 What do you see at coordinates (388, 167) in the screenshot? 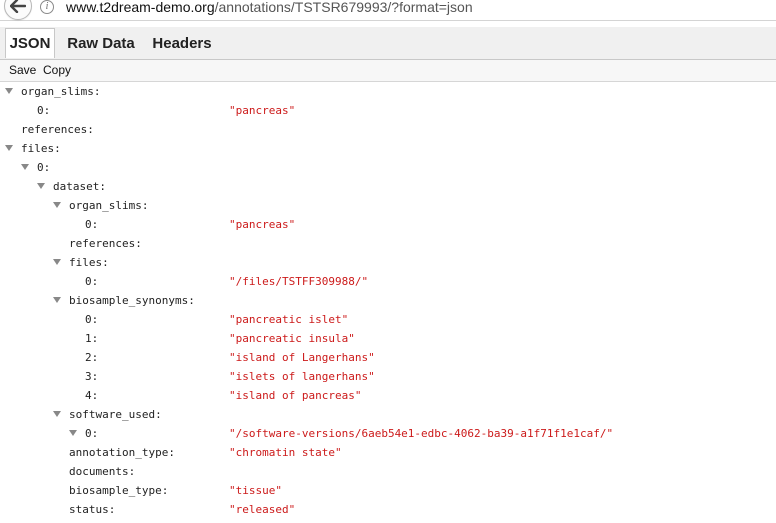
I see `tree-row: 0:` at bounding box center [388, 167].